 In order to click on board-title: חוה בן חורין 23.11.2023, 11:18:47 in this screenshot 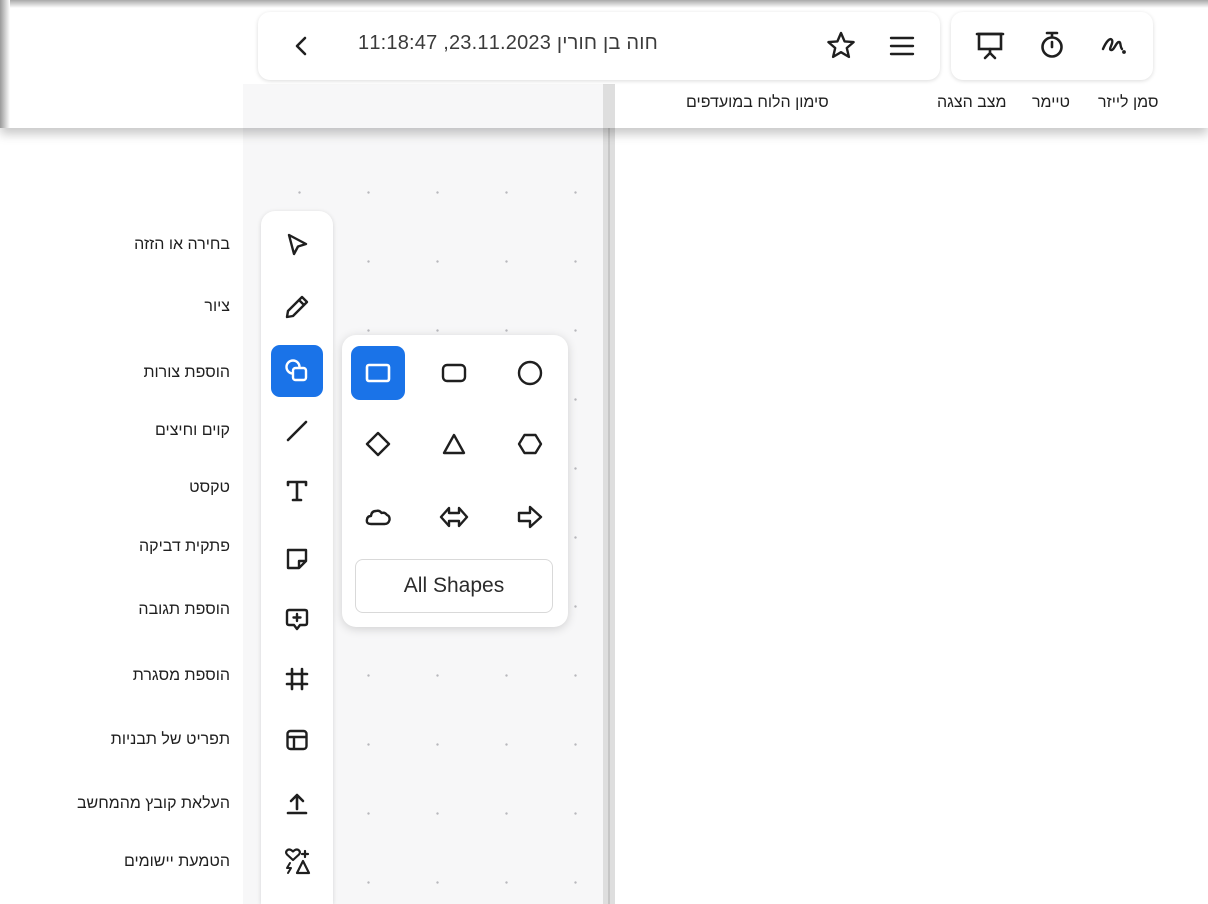, I will do `click(508, 43)`.